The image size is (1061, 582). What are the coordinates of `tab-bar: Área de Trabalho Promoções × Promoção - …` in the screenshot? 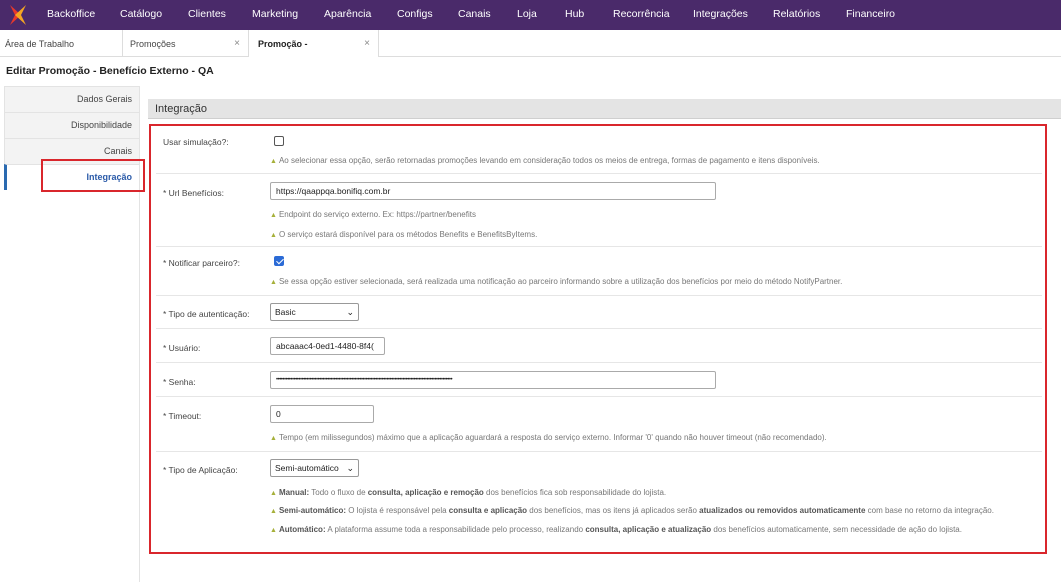 It's located at (530, 43).